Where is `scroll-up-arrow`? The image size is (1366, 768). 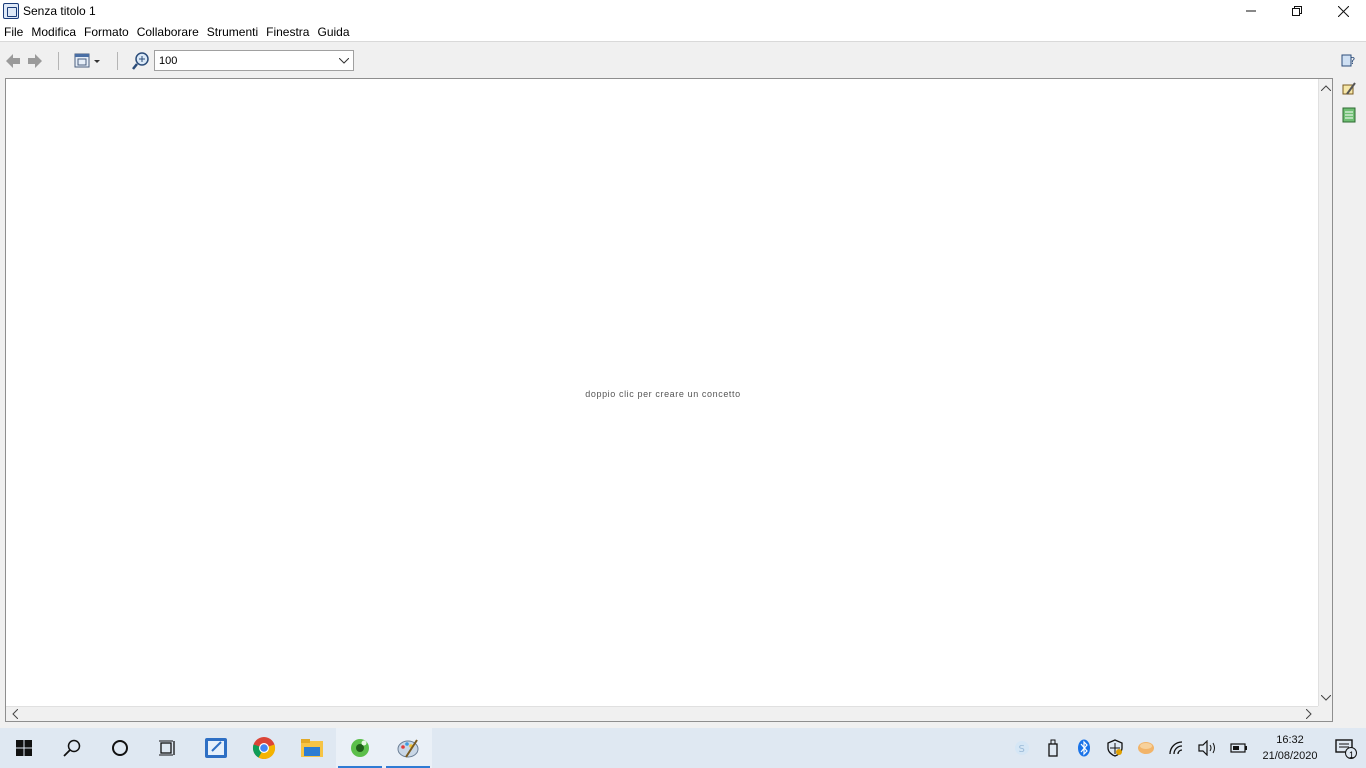
scroll-up-arrow is located at coordinates (1326, 88).